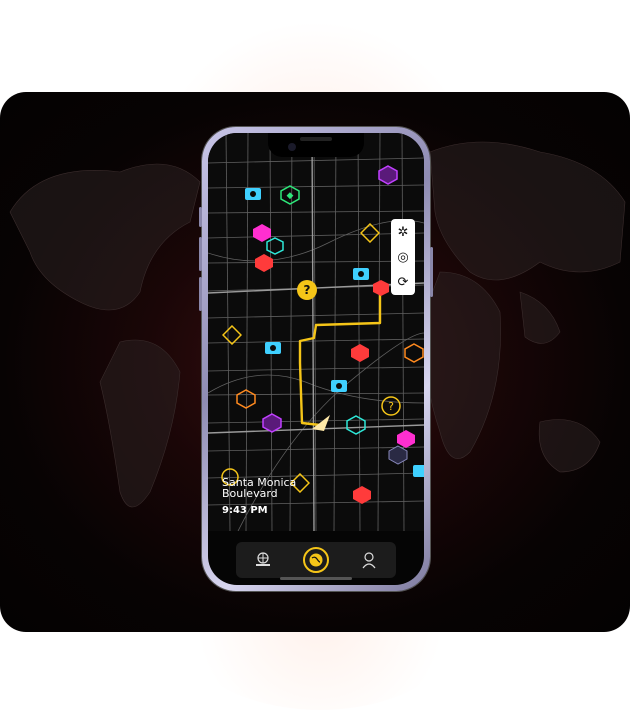  I want to click on map-controls: ✲ ◎ ⟳, so click(403, 257).